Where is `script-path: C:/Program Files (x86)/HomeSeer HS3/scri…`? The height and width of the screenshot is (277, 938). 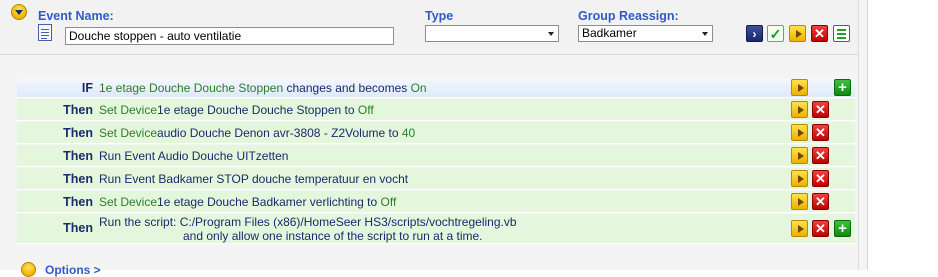
script-path: C:/Program Files (x86)/HomeSeer HS3/scri… is located at coordinates (348, 222).